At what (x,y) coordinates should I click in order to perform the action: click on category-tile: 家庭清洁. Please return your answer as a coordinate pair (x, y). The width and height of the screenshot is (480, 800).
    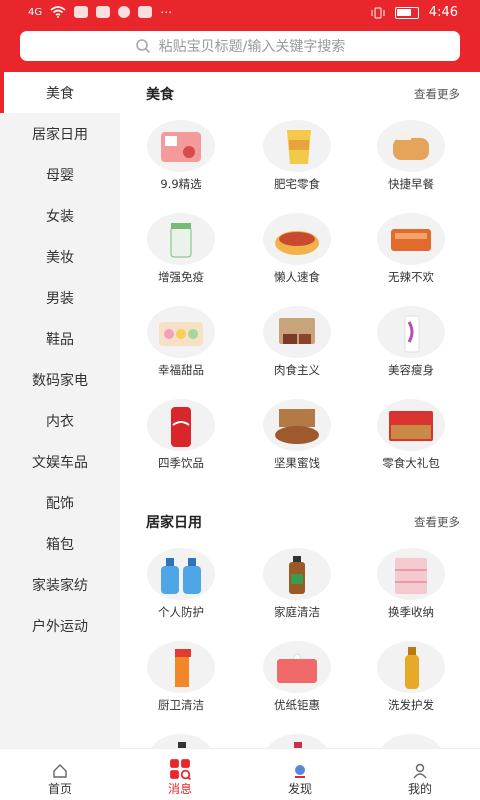
    Looking at the image, I should click on (297, 594).